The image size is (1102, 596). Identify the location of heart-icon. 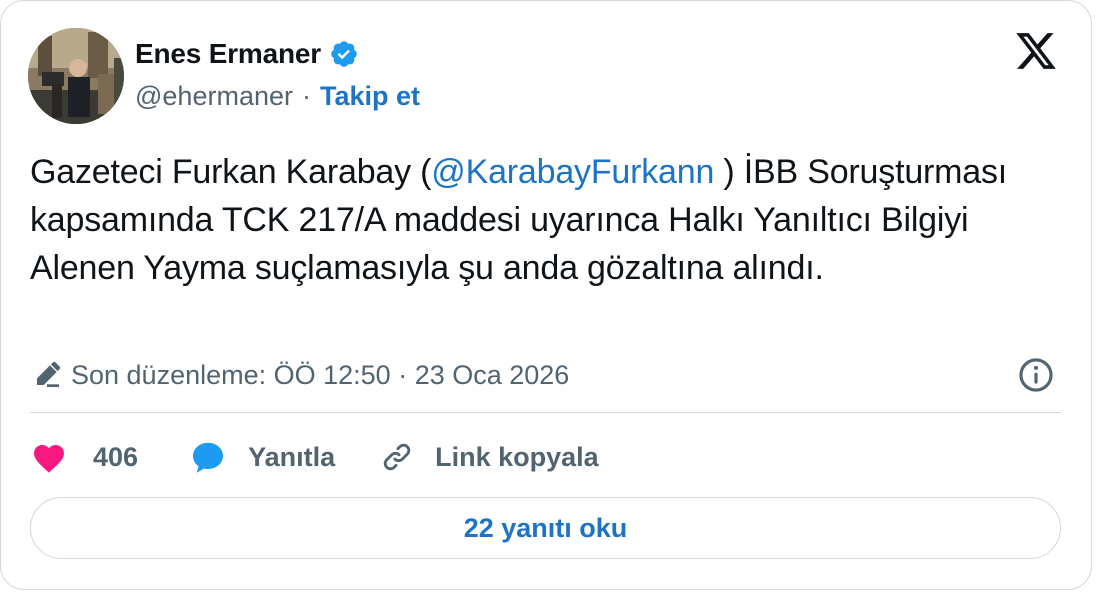
(49, 459).